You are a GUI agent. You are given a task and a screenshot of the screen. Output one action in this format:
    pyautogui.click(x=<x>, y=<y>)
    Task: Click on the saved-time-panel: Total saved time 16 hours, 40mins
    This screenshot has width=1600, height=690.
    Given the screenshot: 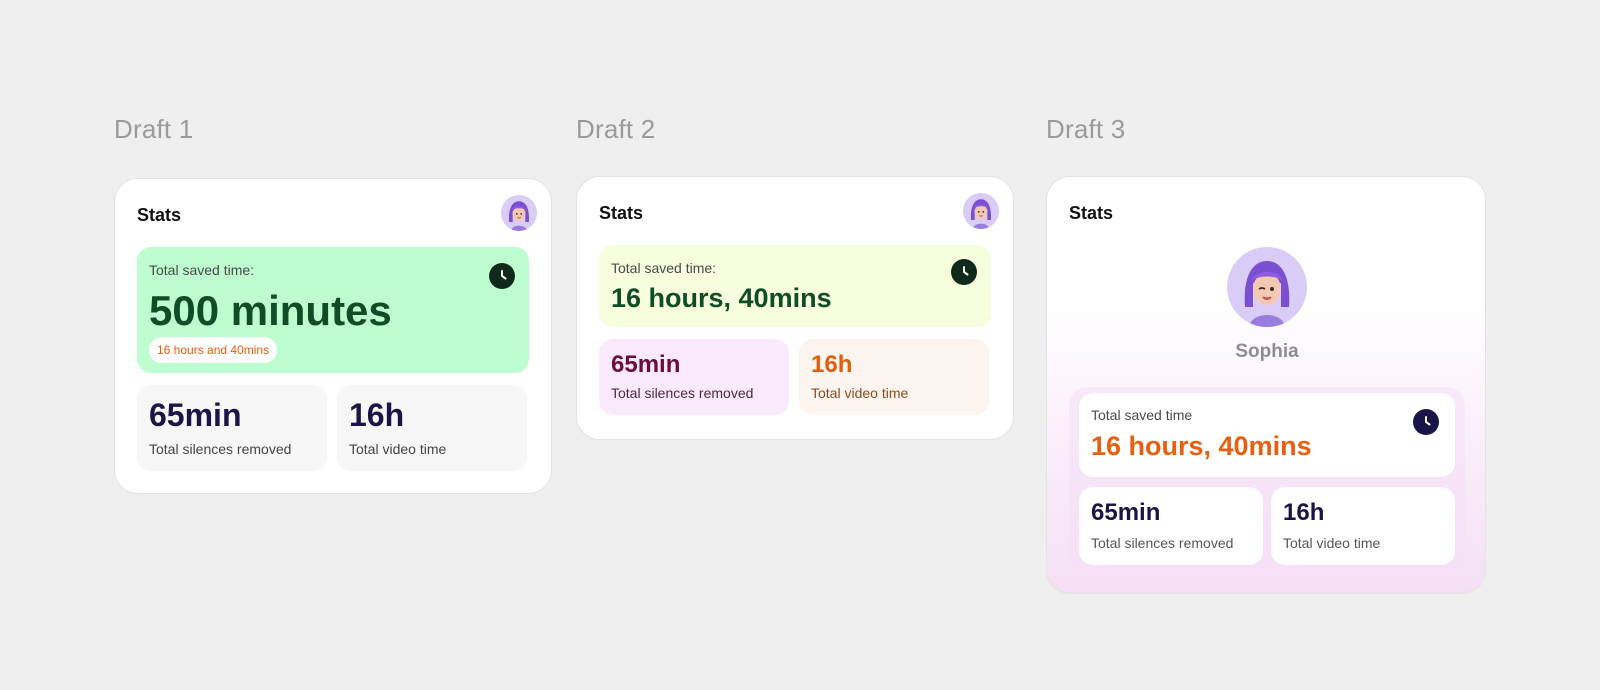 What is the action you would take?
    pyautogui.click(x=1267, y=435)
    